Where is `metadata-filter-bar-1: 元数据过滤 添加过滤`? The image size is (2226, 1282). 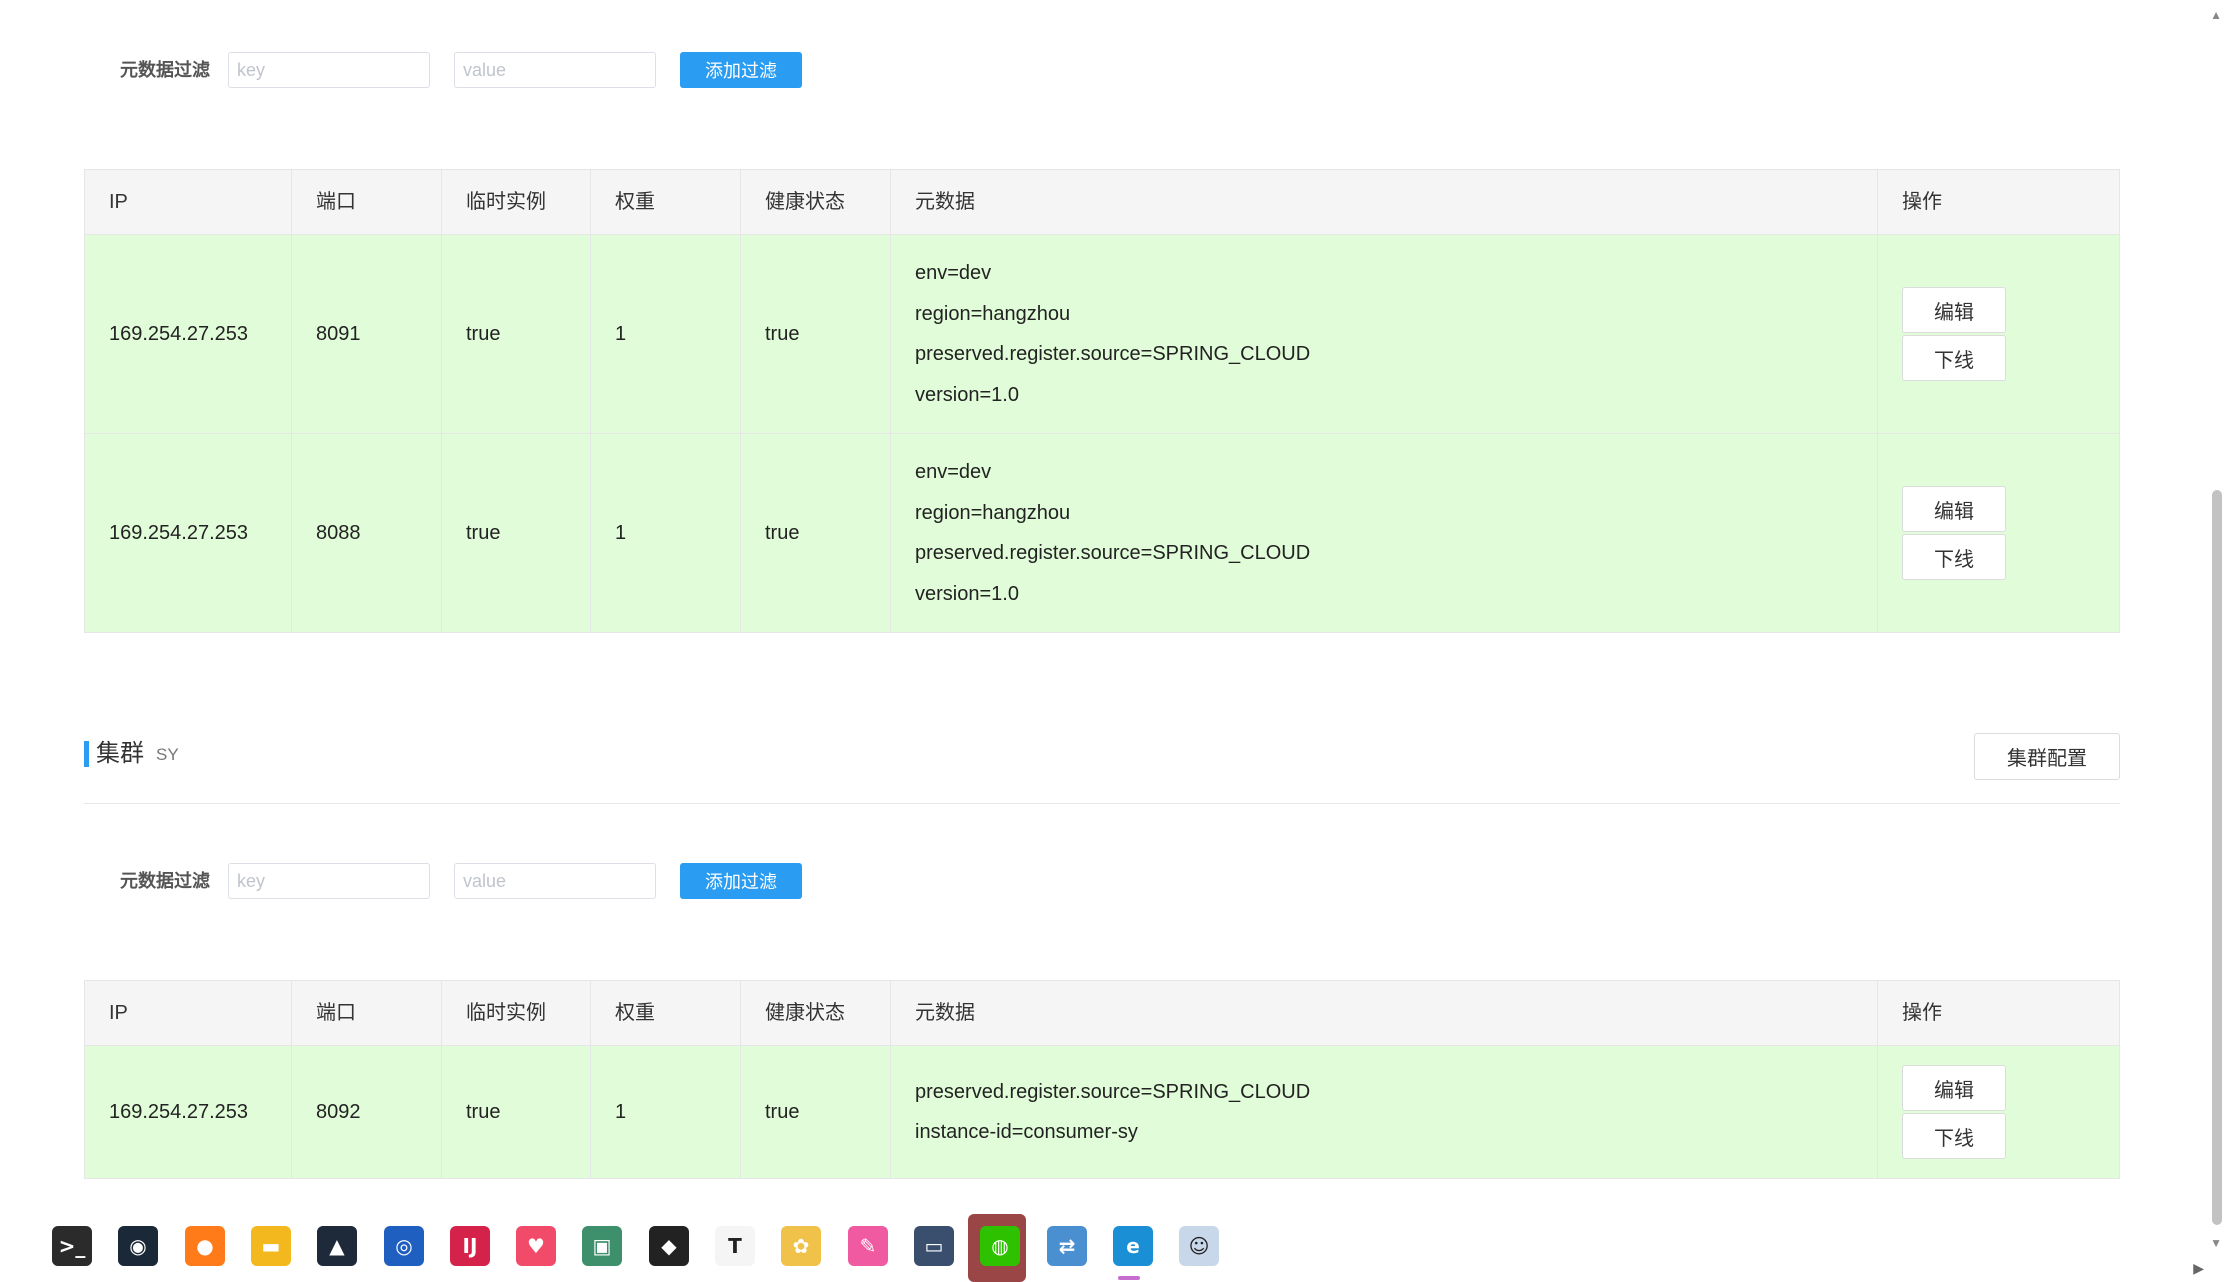
metadata-filter-bar-1: 元数据过滤 添加过滤 is located at coordinates (450, 70).